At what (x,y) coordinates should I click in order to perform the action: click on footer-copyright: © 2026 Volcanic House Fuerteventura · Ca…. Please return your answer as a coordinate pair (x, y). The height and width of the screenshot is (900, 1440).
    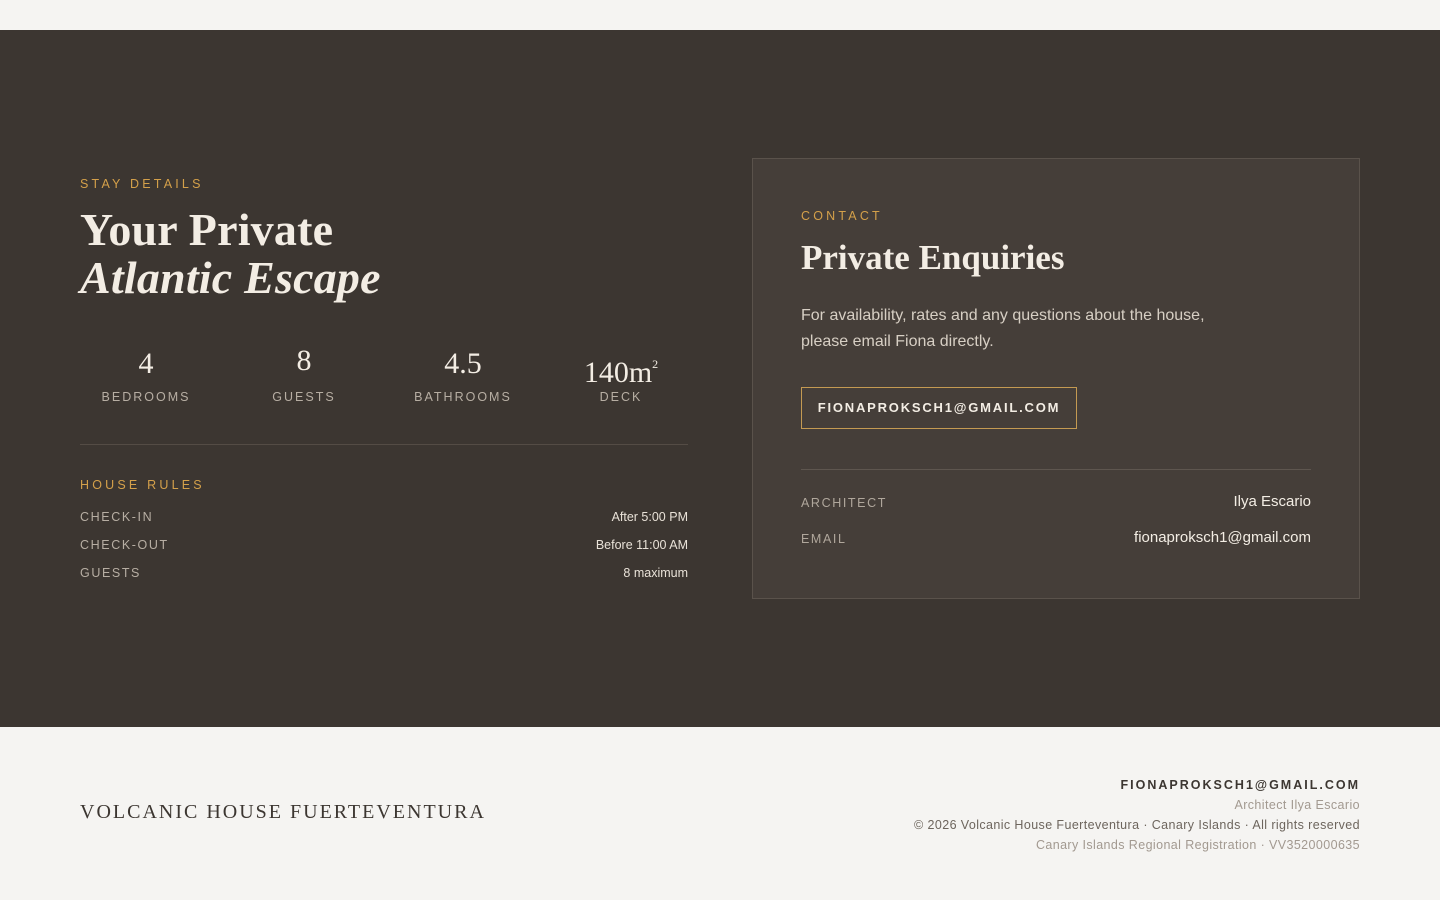
    Looking at the image, I should click on (1137, 825).